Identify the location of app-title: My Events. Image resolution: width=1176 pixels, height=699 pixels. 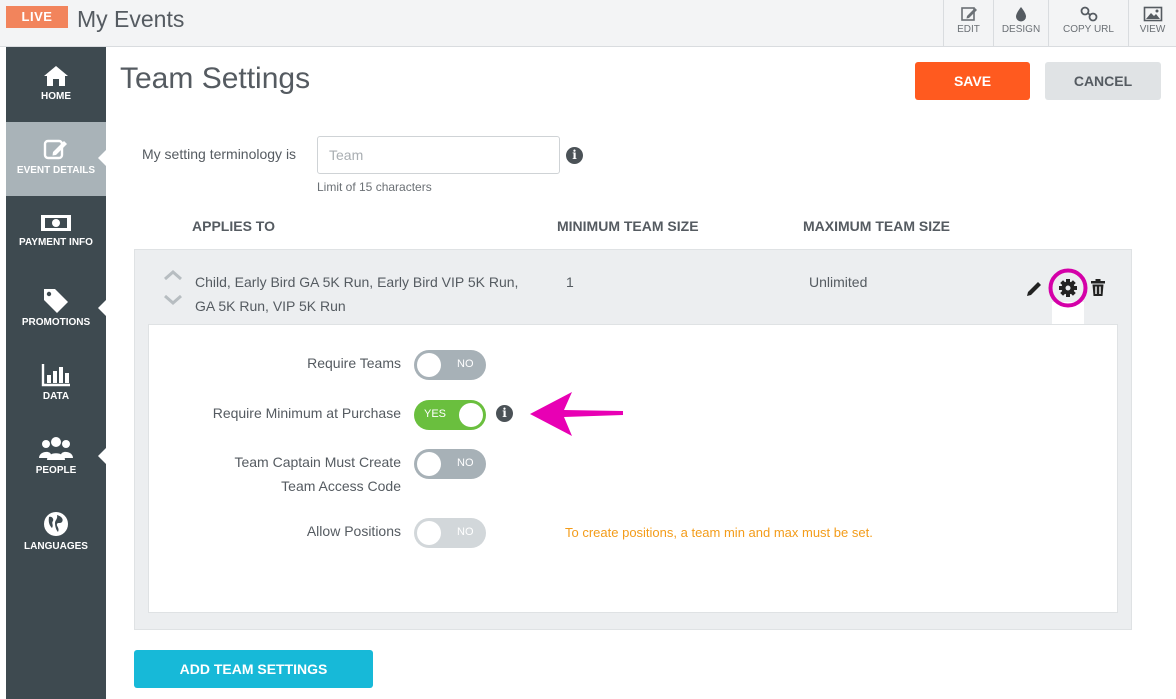
(130, 19).